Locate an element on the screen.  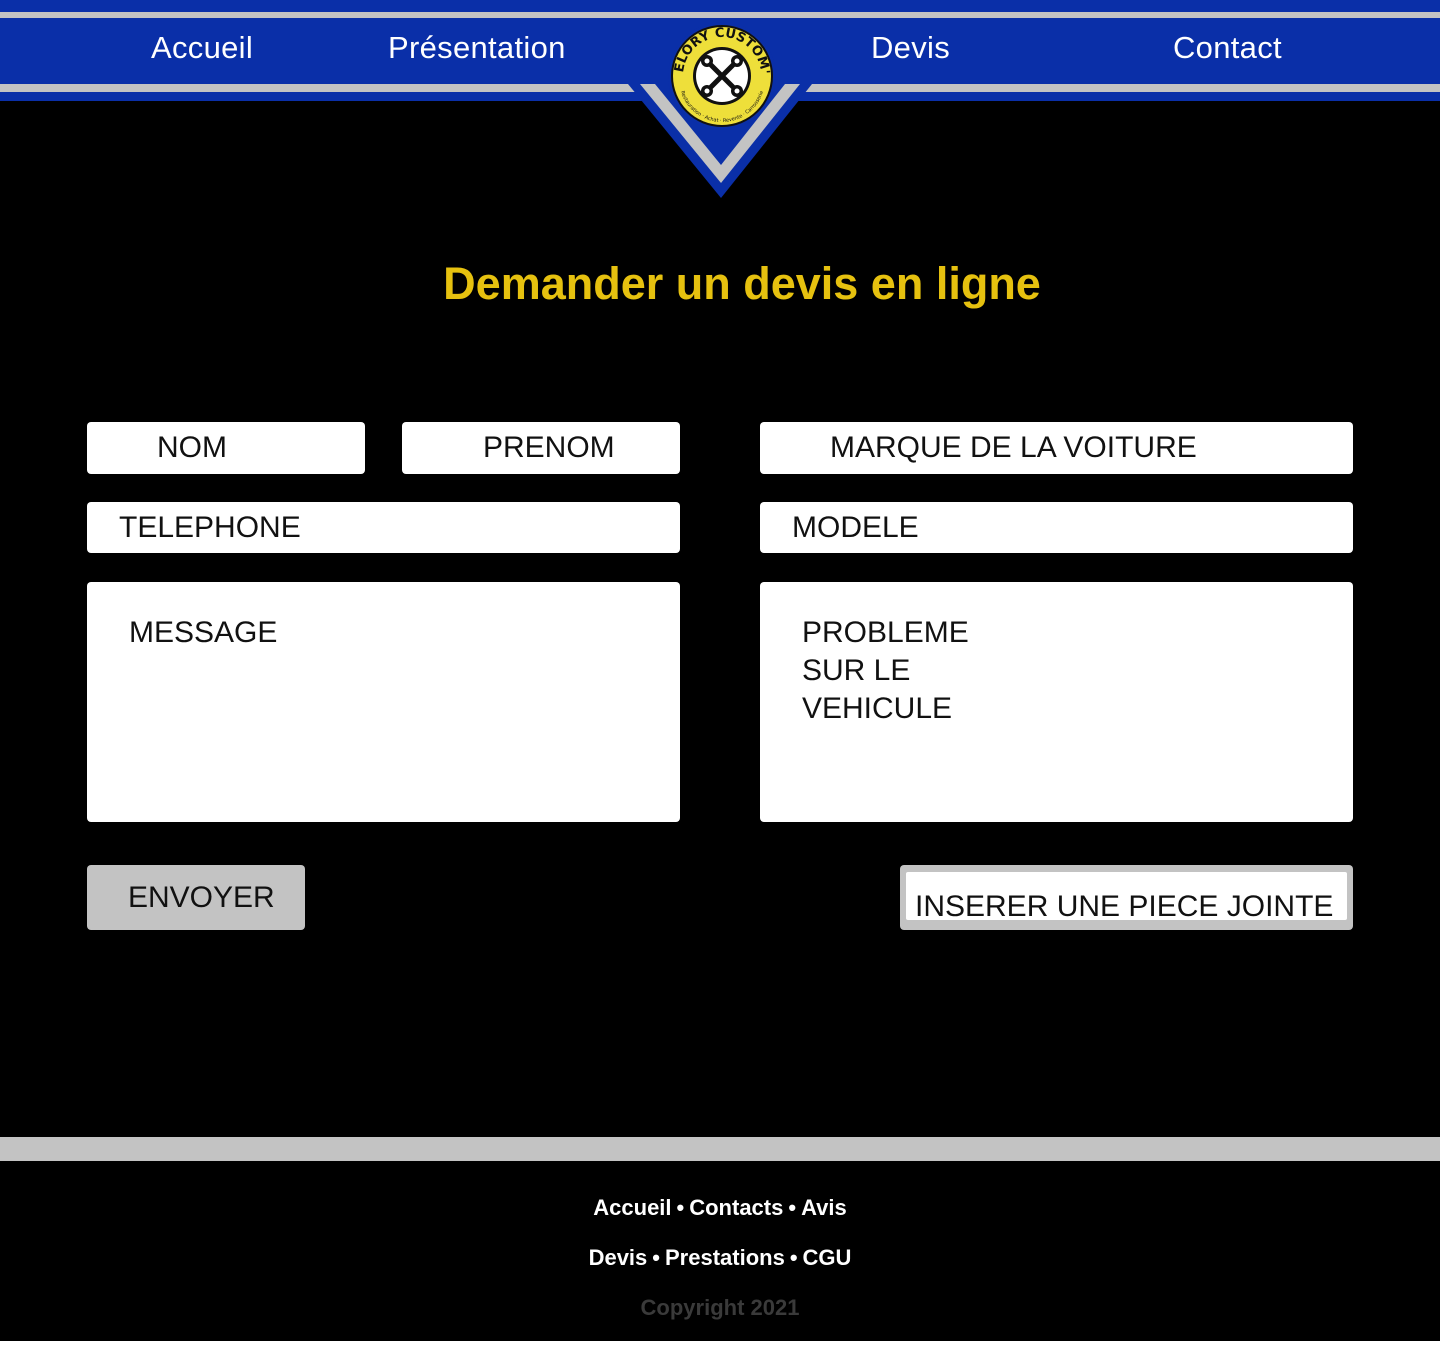
telephone-field: TELEPHONE is located at coordinates (383, 527).